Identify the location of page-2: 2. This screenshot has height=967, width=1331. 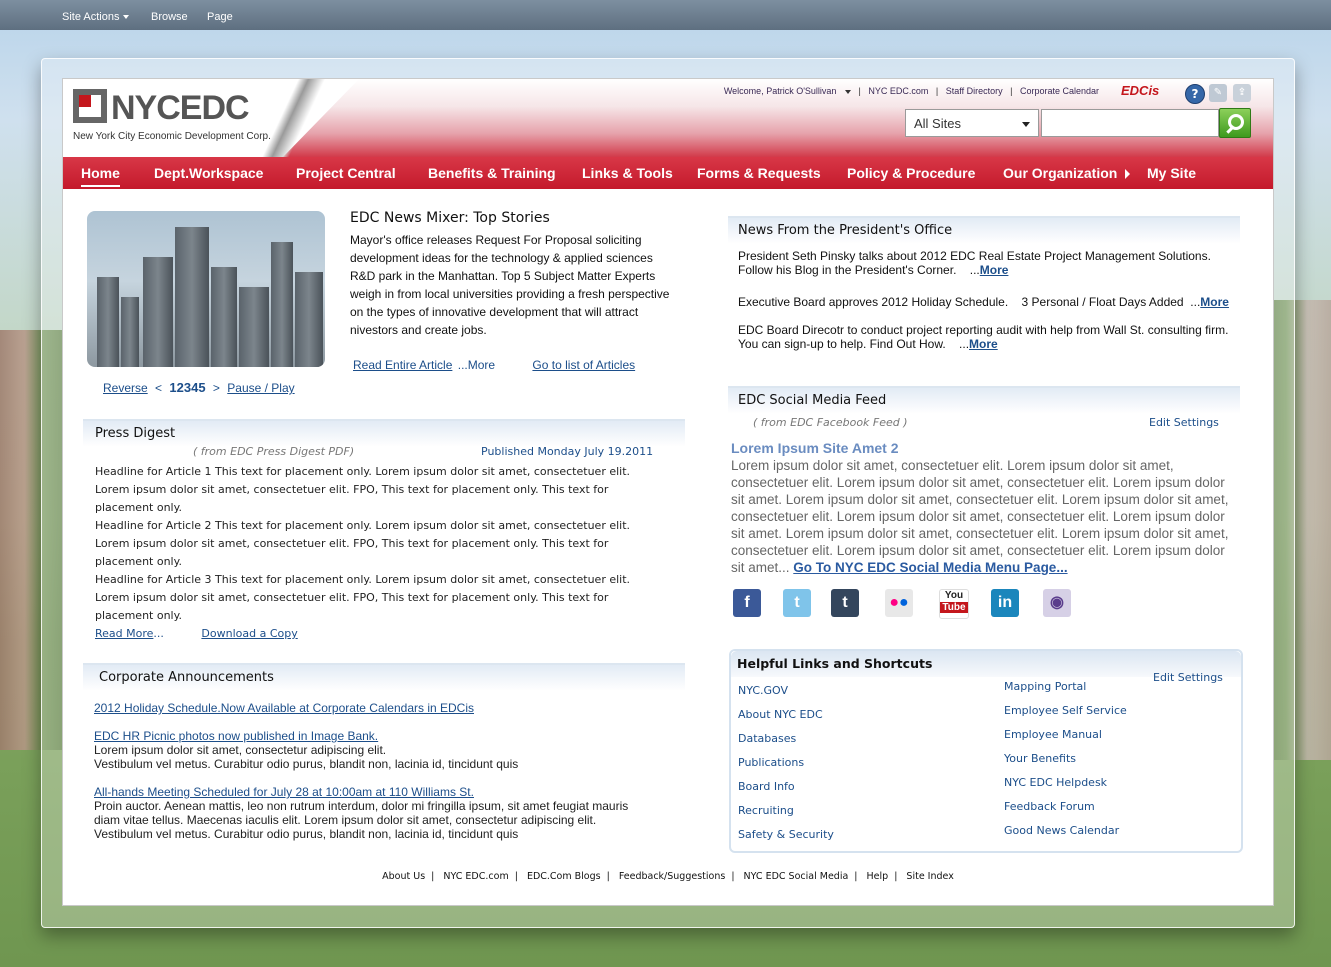
(180, 387).